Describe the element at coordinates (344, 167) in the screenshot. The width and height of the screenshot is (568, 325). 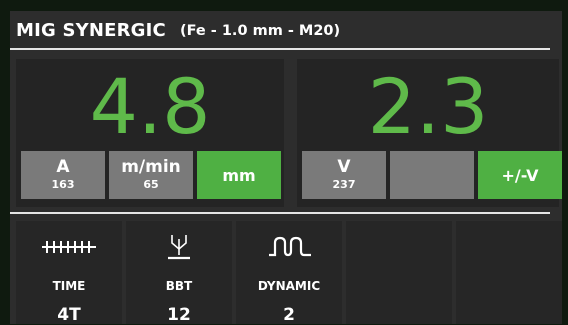
I see `volts-label: V` at that location.